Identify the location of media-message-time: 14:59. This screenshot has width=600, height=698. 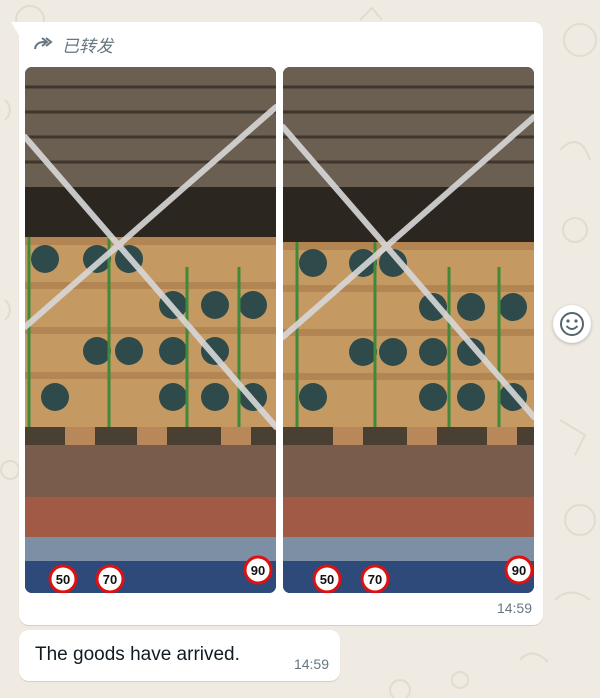
(514, 608).